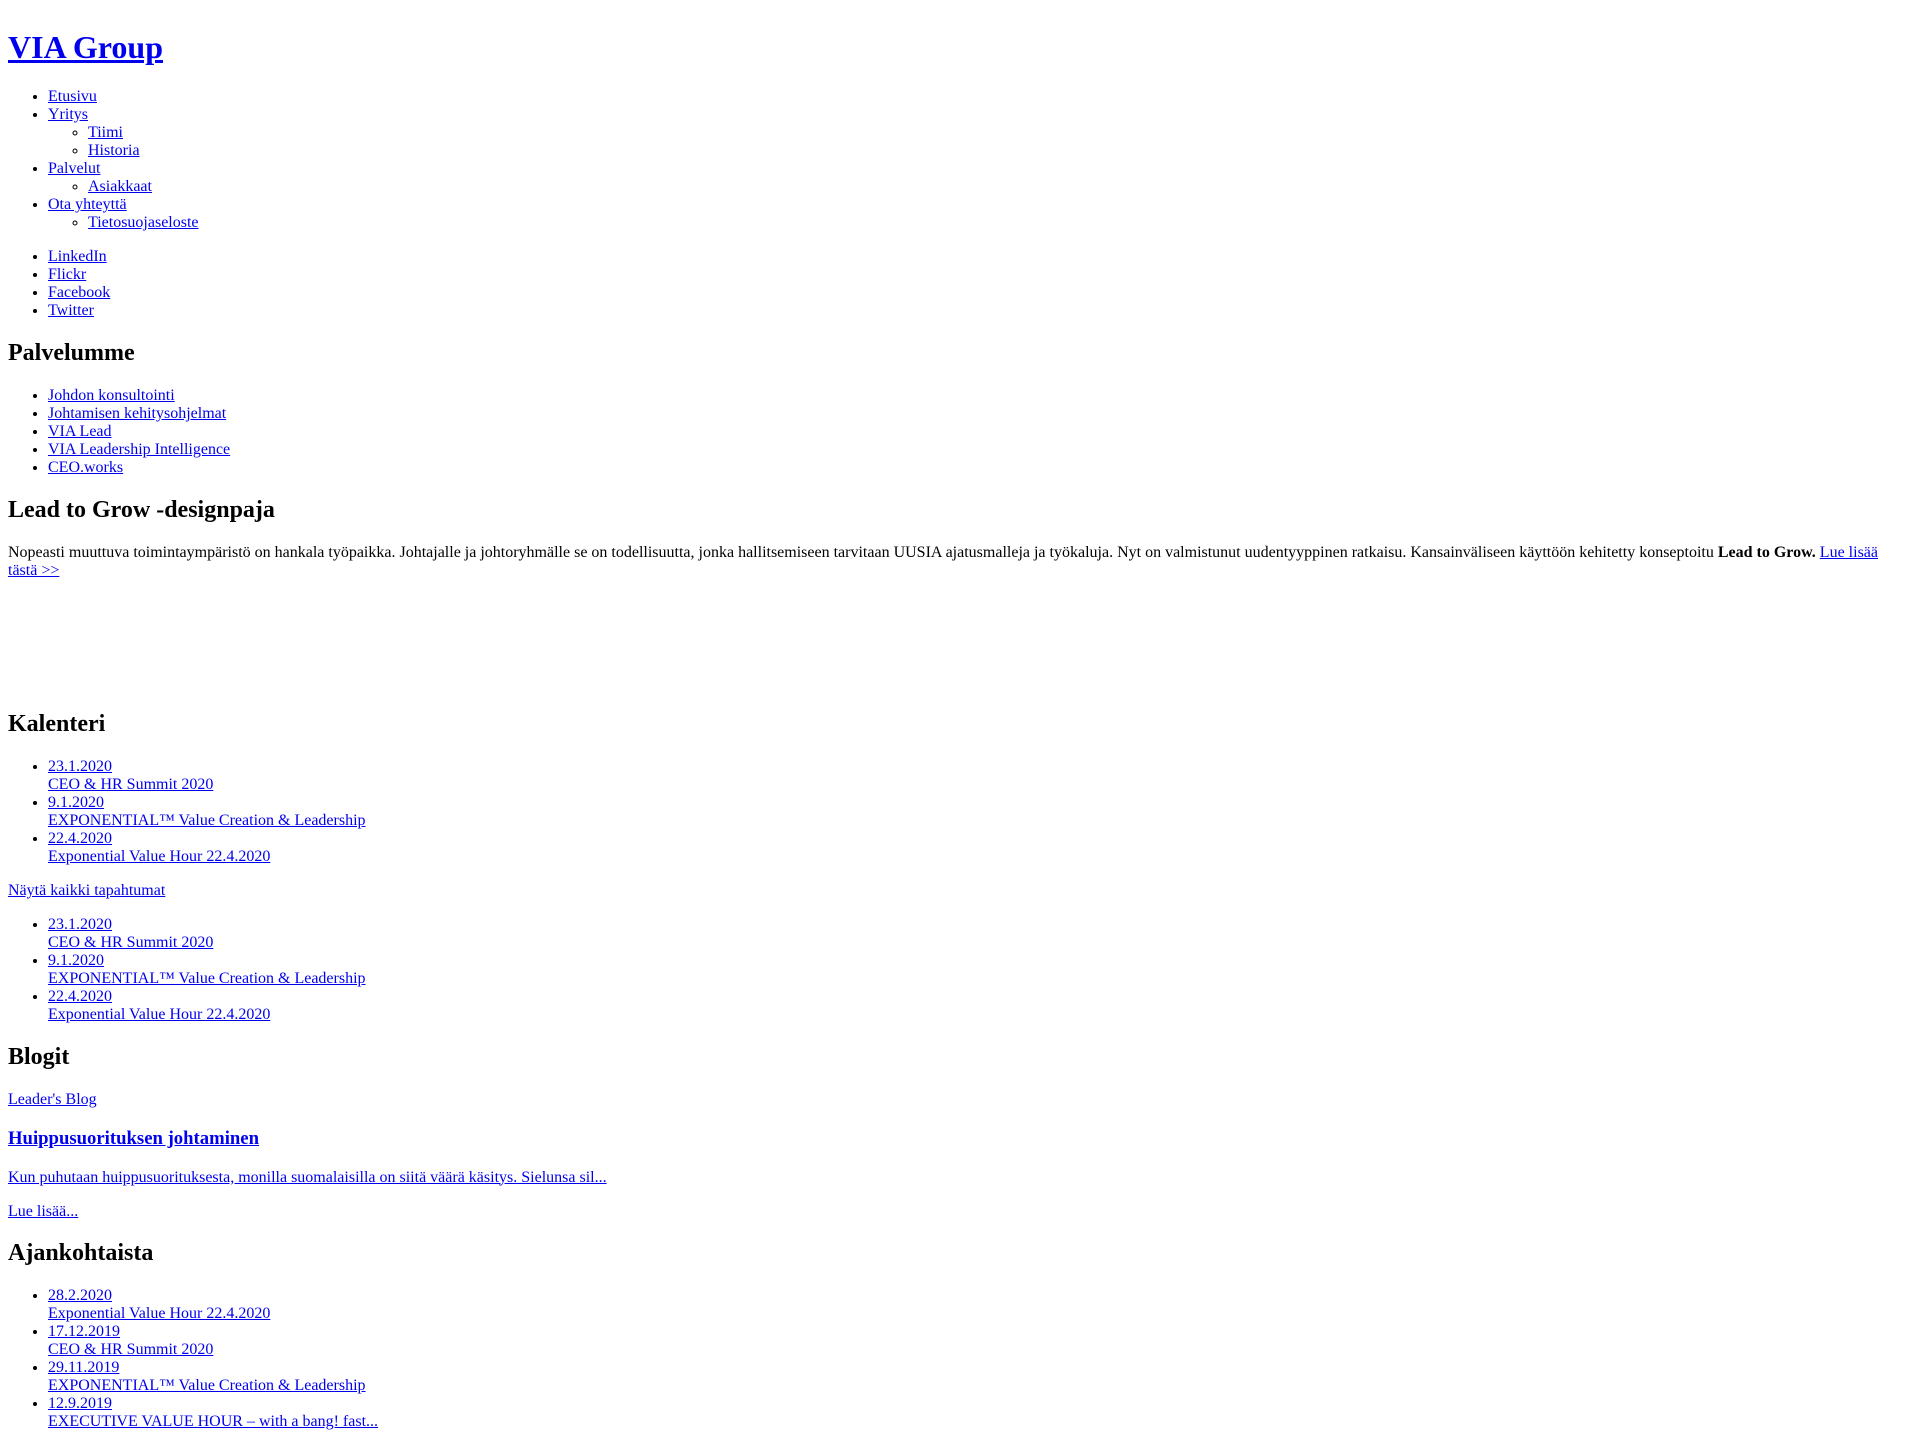  Describe the element at coordinates (79, 292) in the screenshot. I see `social-link-facebook: Facebook` at that location.